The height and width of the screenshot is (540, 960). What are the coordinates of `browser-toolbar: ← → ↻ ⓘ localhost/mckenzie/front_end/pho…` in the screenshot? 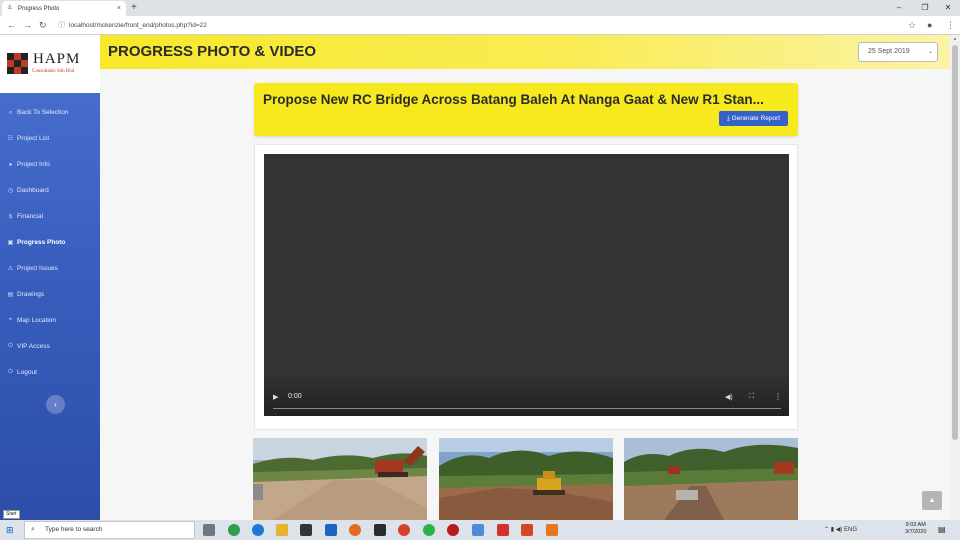 It's located at (480, 25).